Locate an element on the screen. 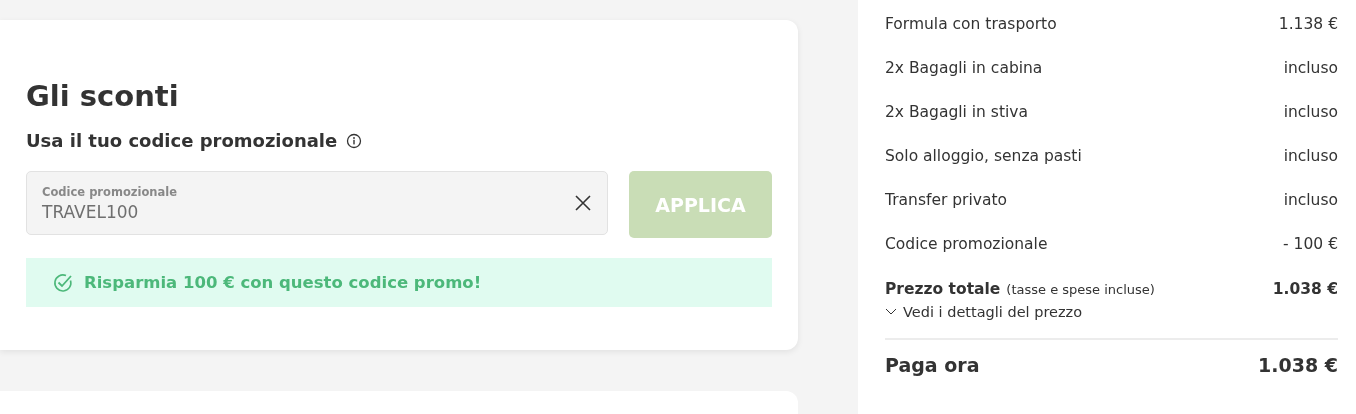 The image size is (1356, 414). details-link: Vedi i dettagli del prezzo is located at coordinates (1111, 312).